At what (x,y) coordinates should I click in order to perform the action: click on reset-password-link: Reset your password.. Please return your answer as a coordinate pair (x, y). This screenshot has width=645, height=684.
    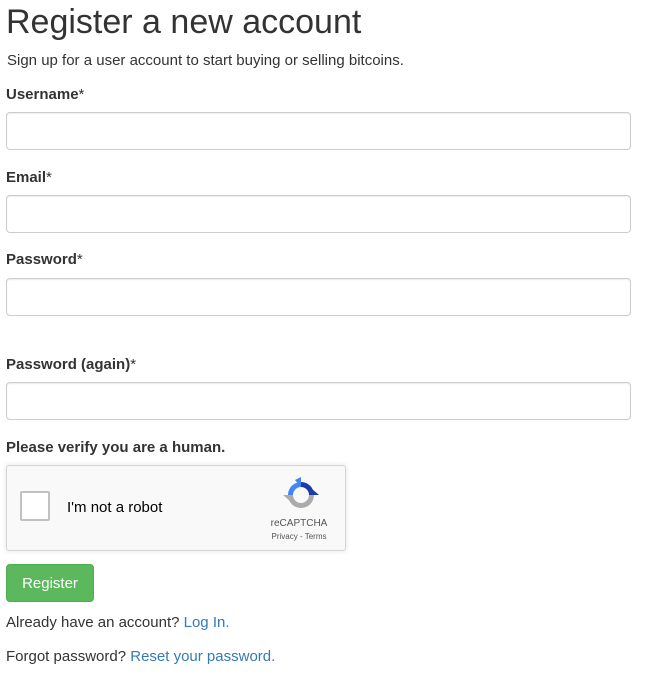
    Looking at the image, I should click on (202, 656).